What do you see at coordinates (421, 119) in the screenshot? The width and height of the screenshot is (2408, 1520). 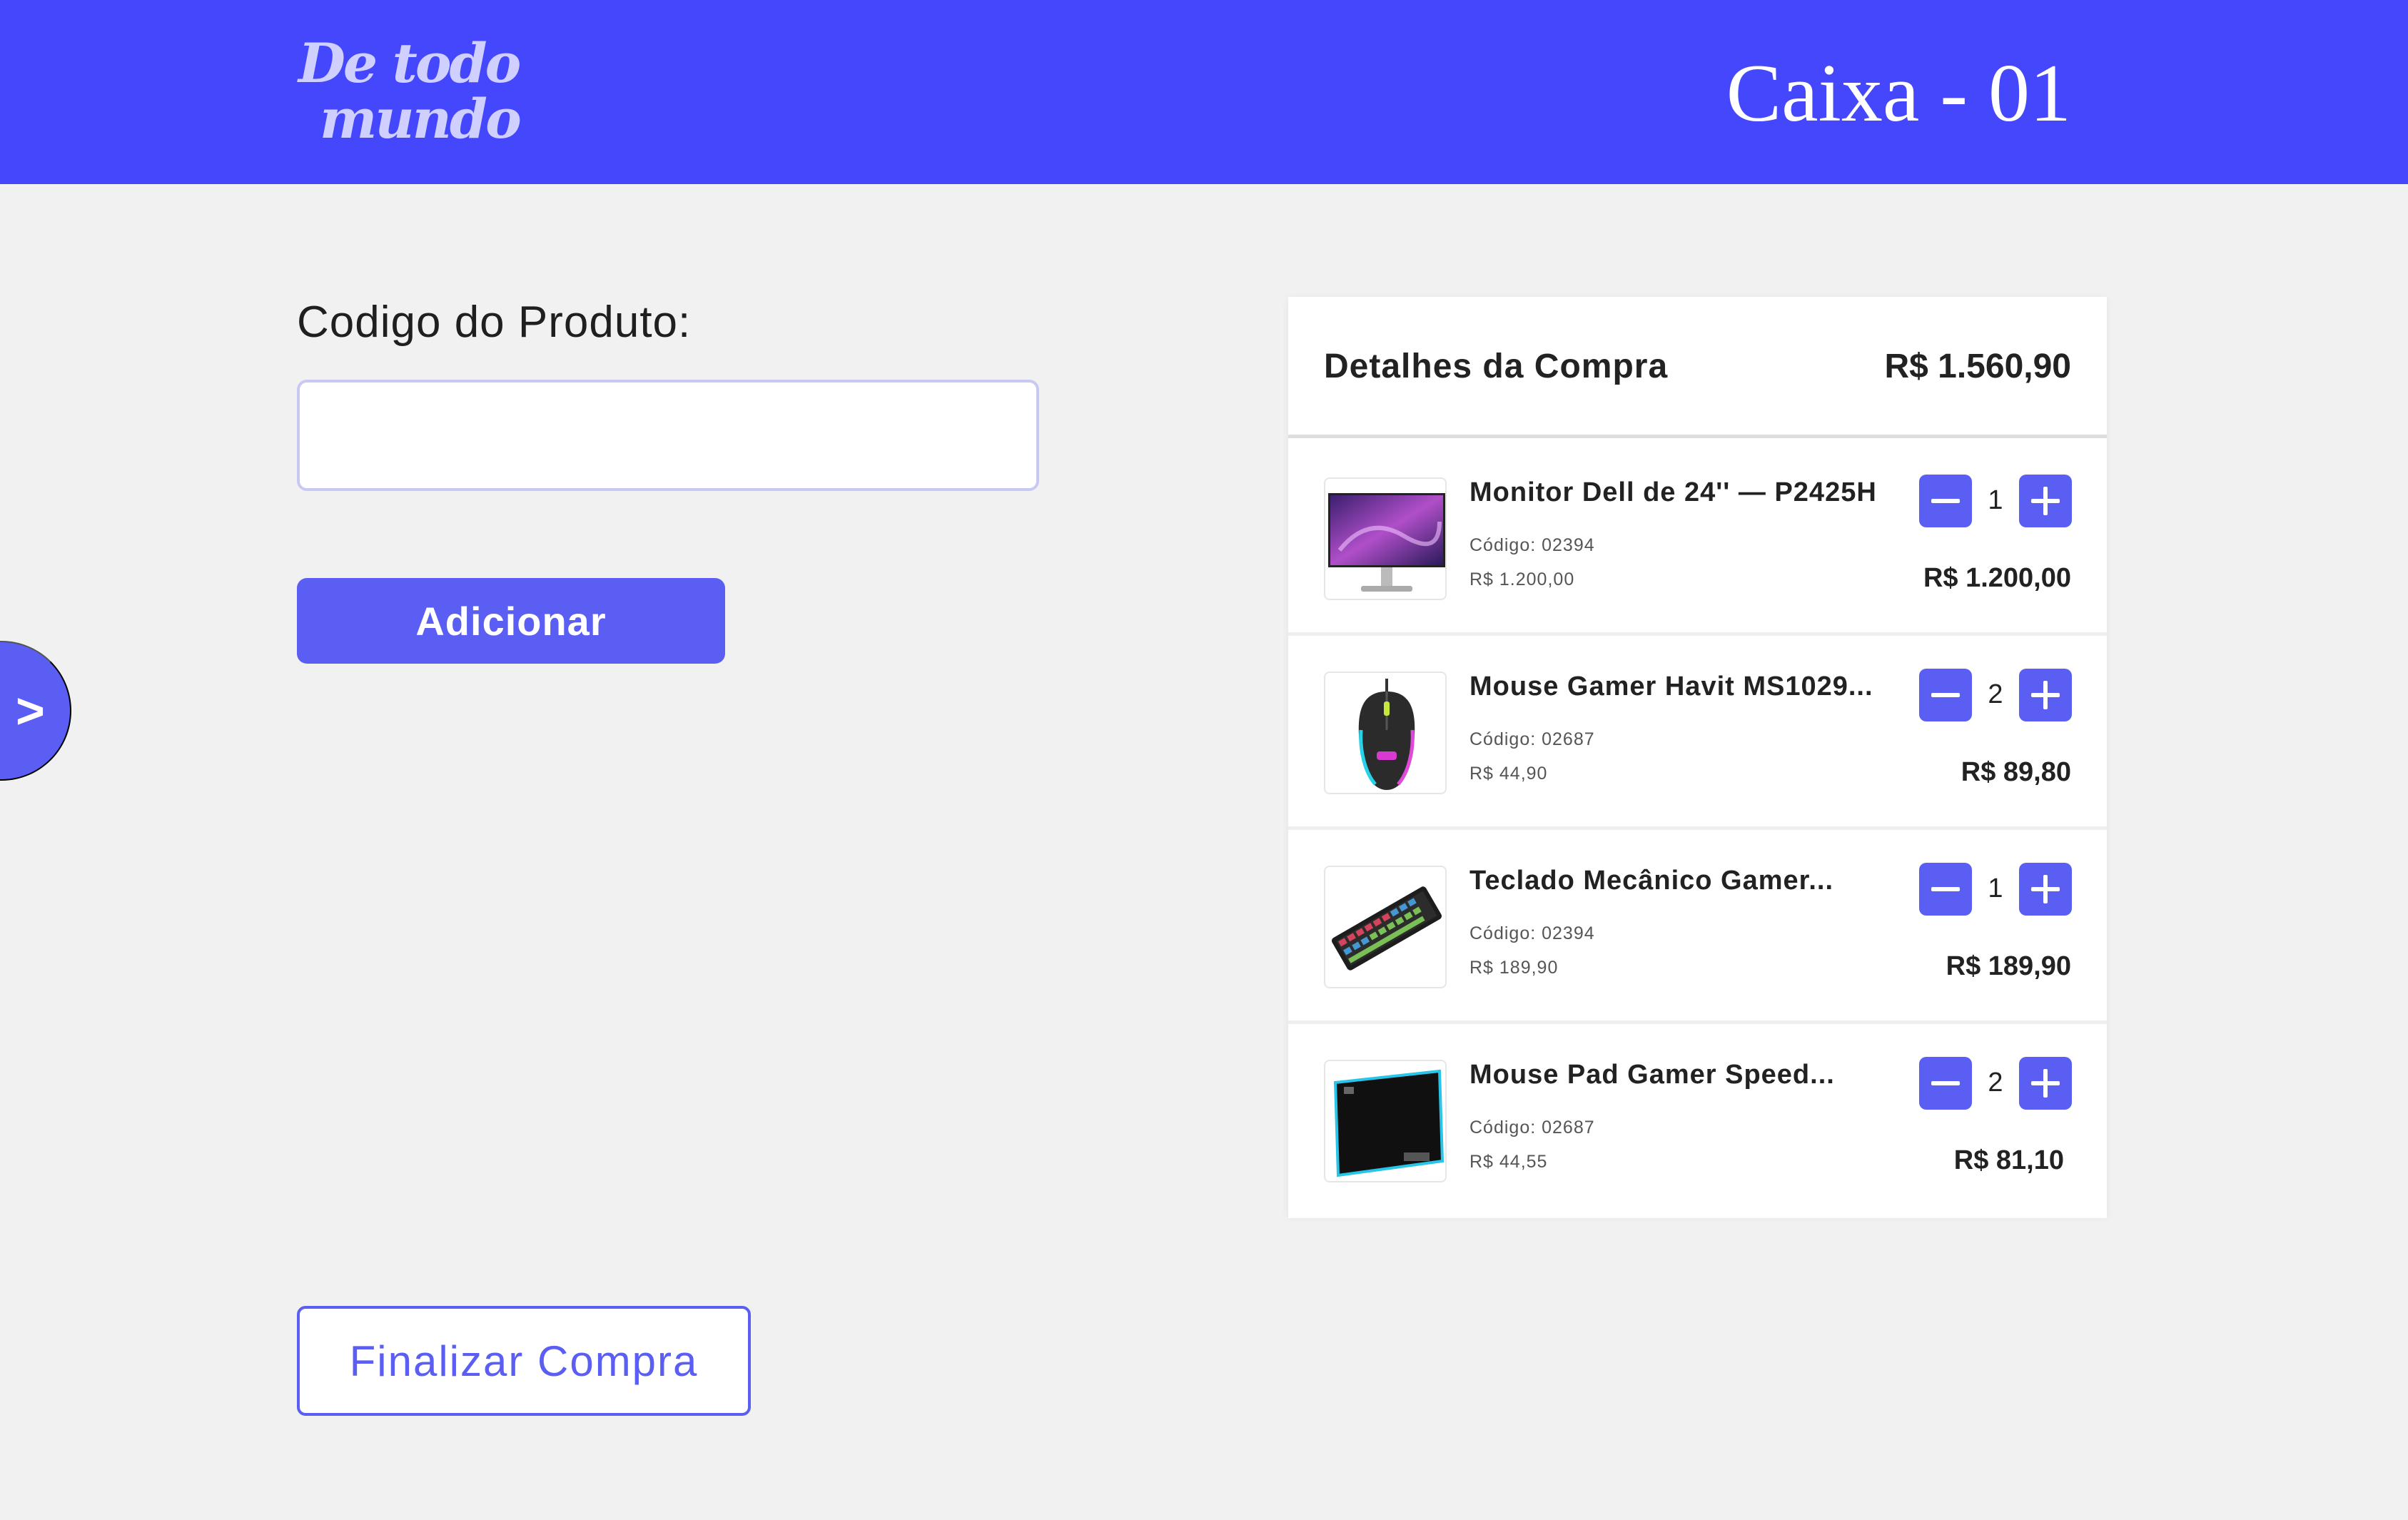 I see `logo-line-2: mundo` at bounding box center [421, 119].